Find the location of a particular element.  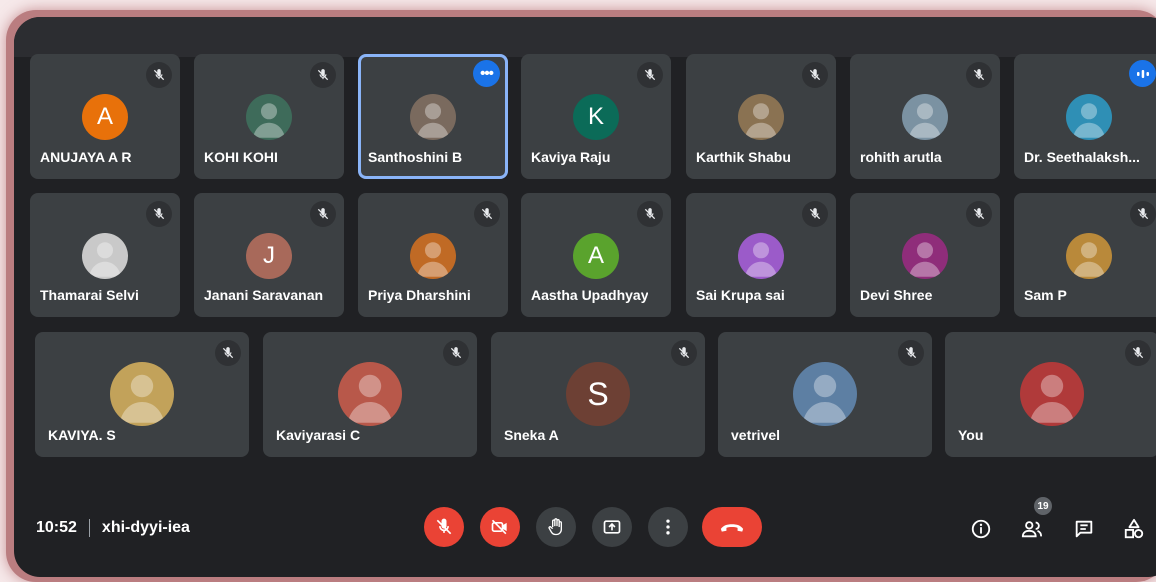

avatar-initial: K is located at coordinates (596, 117).